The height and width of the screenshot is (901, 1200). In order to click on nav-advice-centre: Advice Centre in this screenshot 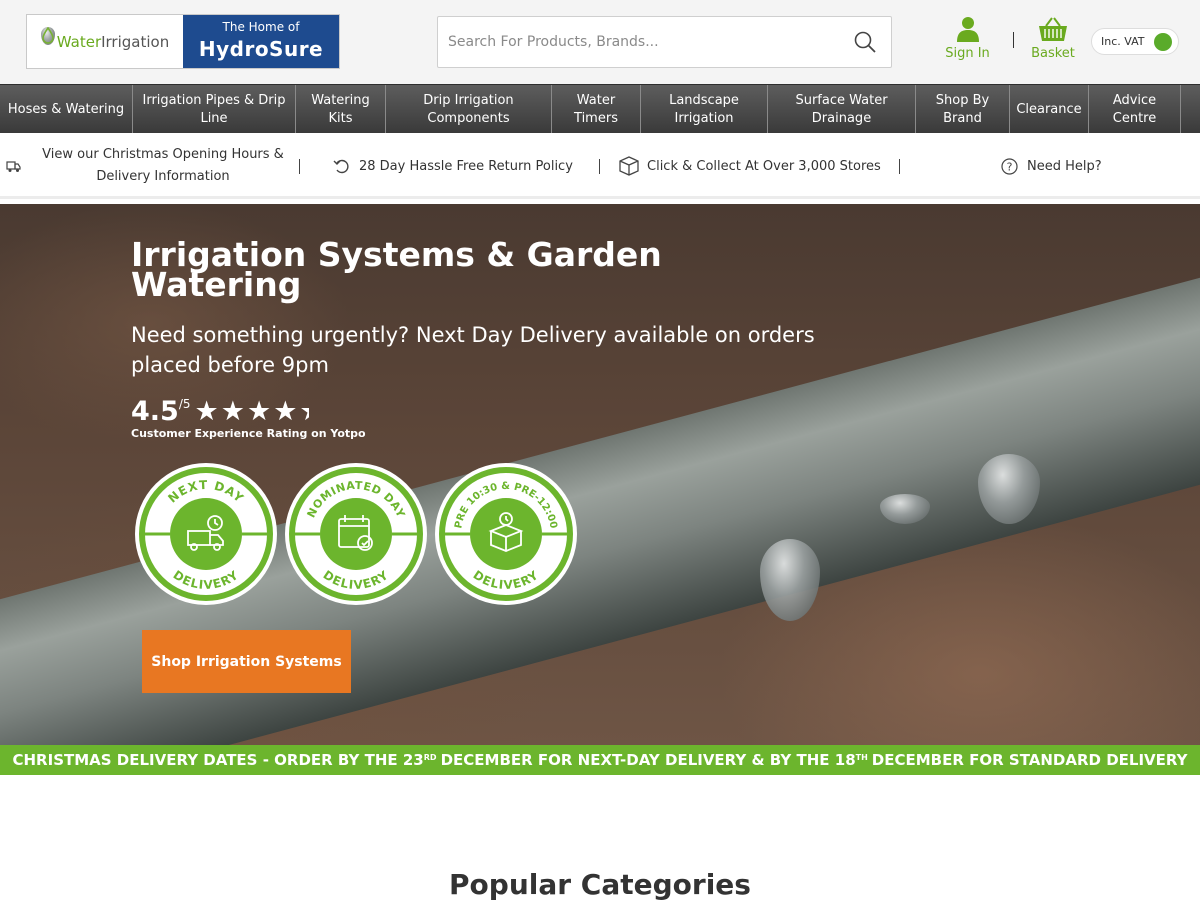, I will do `click(1135, 109)`.